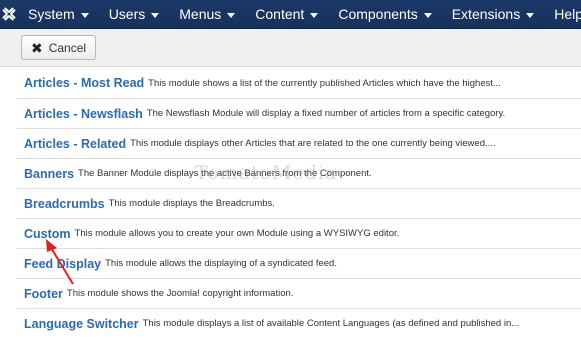 Image resolution: width=581 pixels, height=340 pixels. What do you see at coordinates (9, 14) in the screenshot?
I see `joomla-logo-icon` at bounding box center [9, 14].